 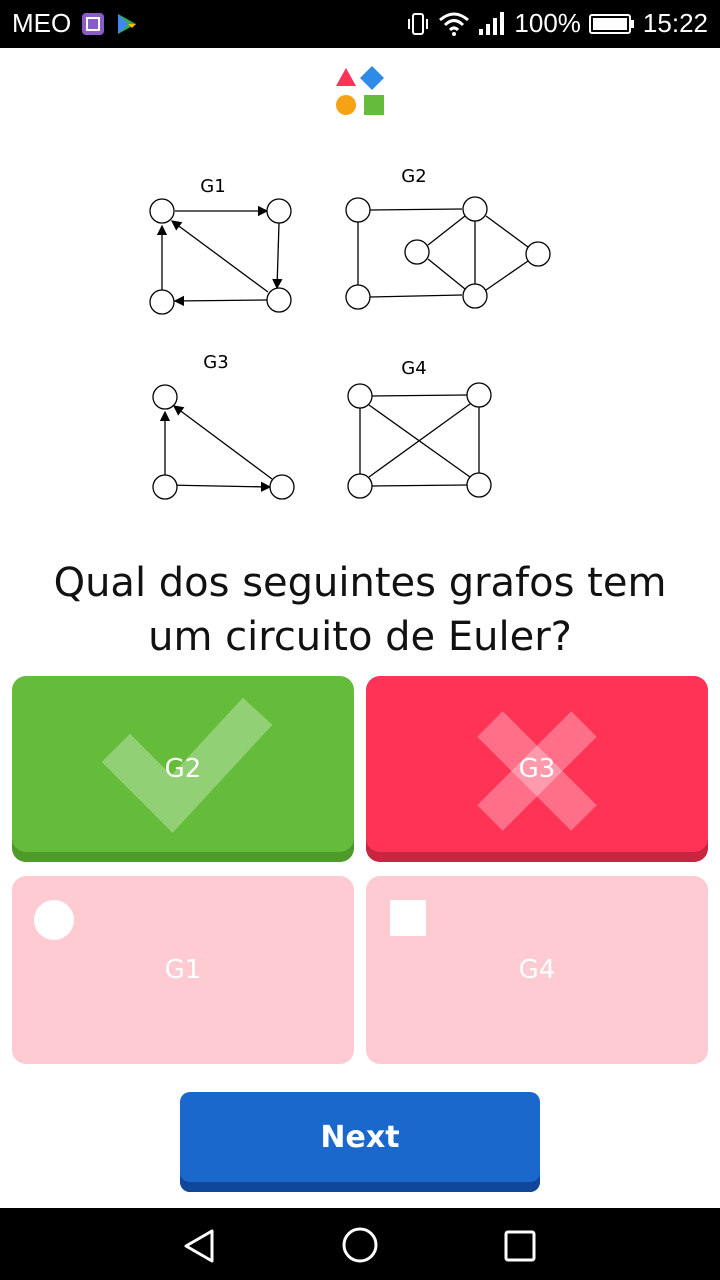 What do you see at coordinates (127, 23) in the screenshot?
I see `play-store-icon` at bounding box center [127, 23].